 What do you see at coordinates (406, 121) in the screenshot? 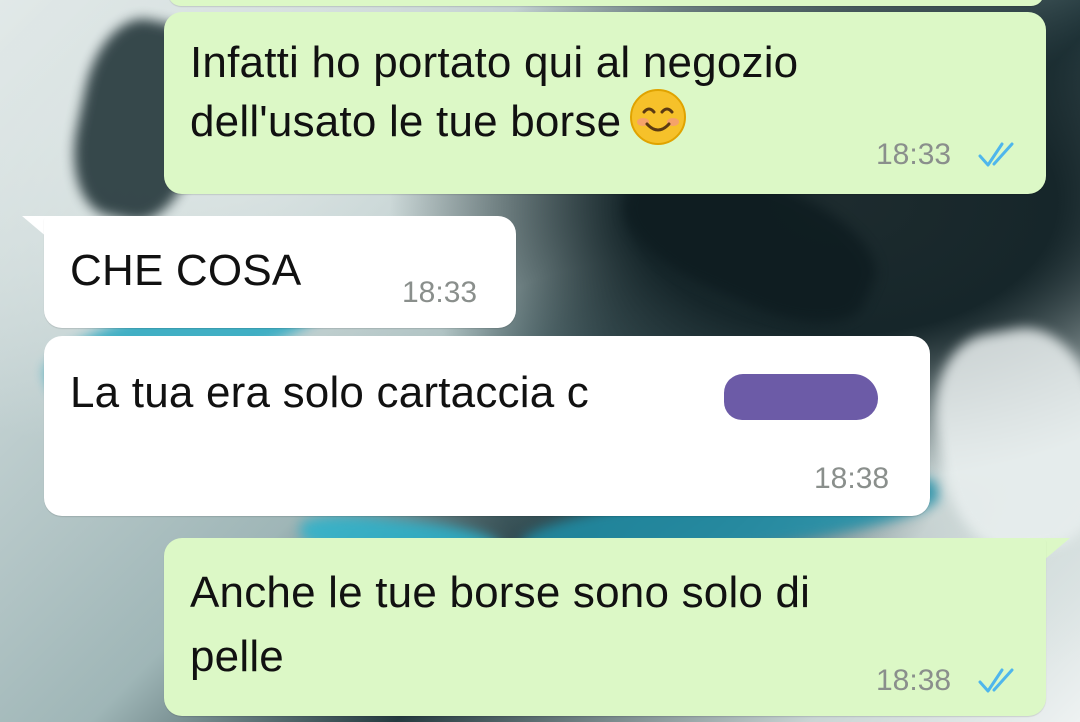
I see `message-text-segment: dell'usato le tue borse` at bounding box center [406, 121].